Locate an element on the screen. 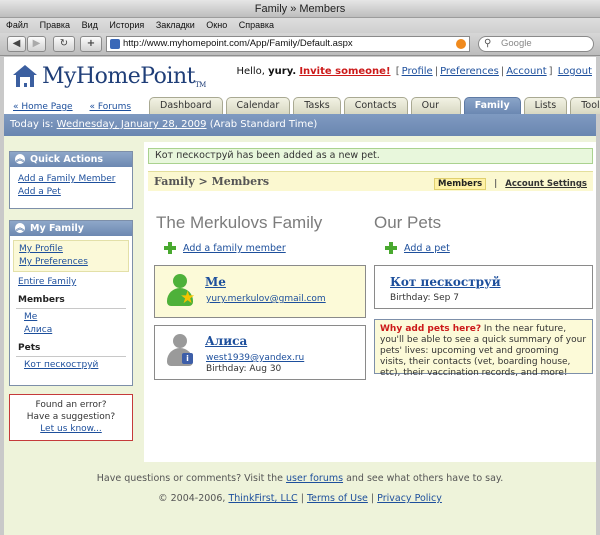 This screenshot has width=600, height=535. rss-icon is located at coordinates (461, 44).